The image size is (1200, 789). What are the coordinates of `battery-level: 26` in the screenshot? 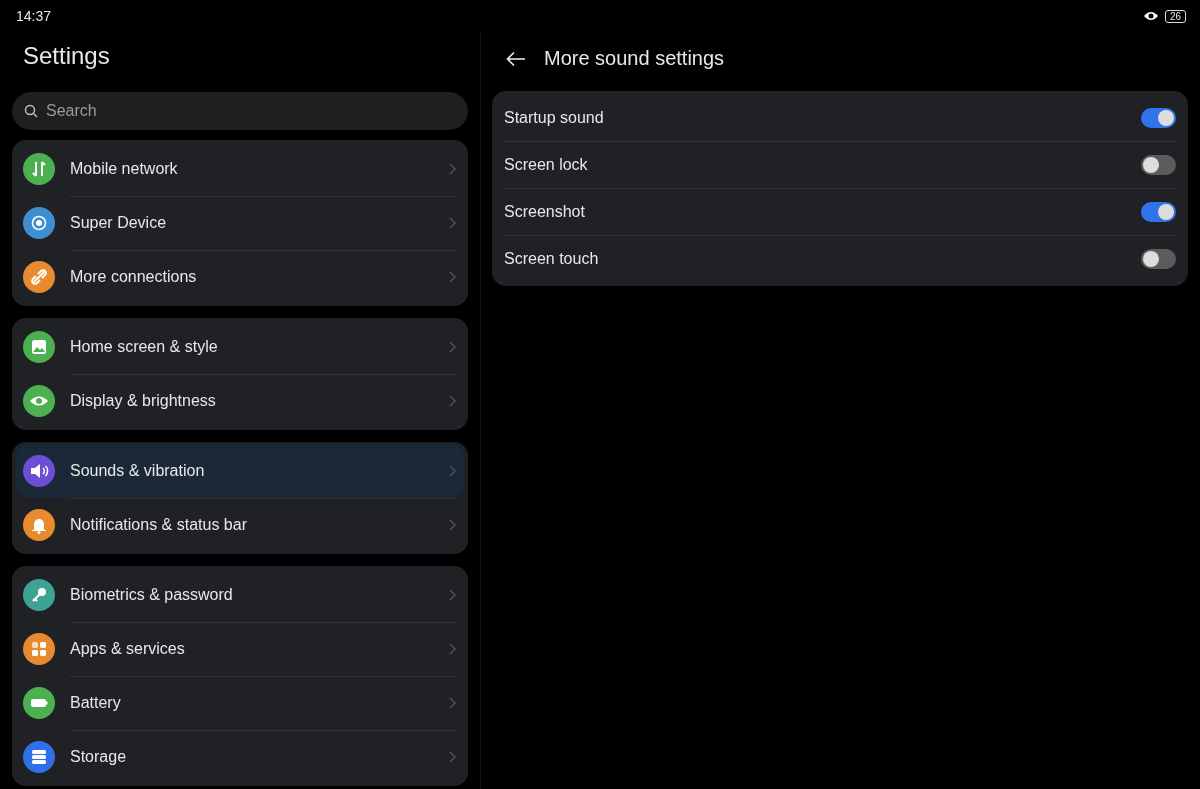 It's located at (1175, 16).